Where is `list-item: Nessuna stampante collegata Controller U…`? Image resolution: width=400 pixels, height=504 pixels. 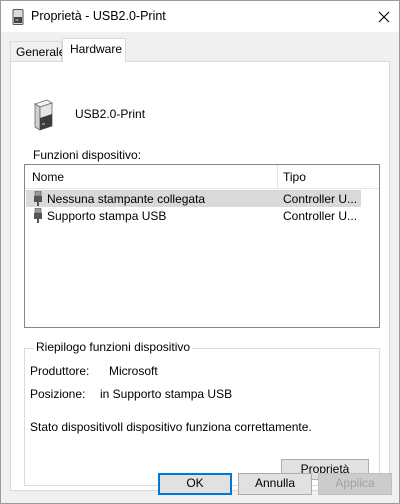
list-item: Nessuna stampante collegata Controller U… is located at coordinates (193, 198).